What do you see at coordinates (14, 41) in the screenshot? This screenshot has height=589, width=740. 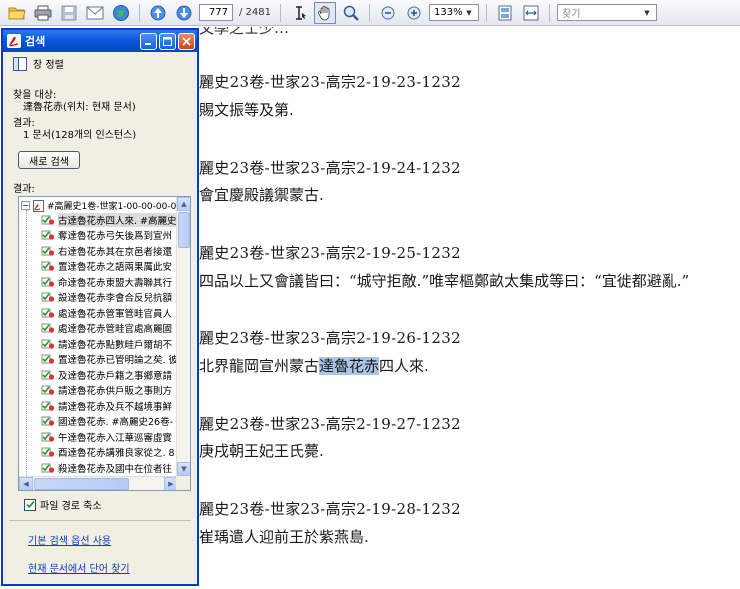 I see `acrobat-logo-icon` at bounding box center [14, 41].